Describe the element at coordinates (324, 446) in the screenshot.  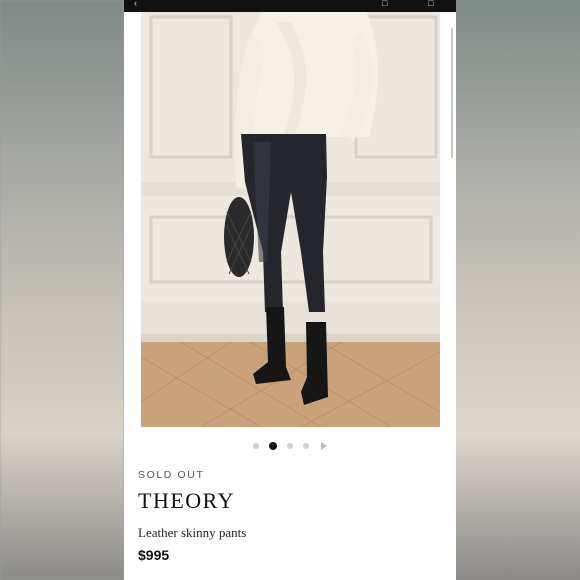
I see `next-slide-icon` at that location.